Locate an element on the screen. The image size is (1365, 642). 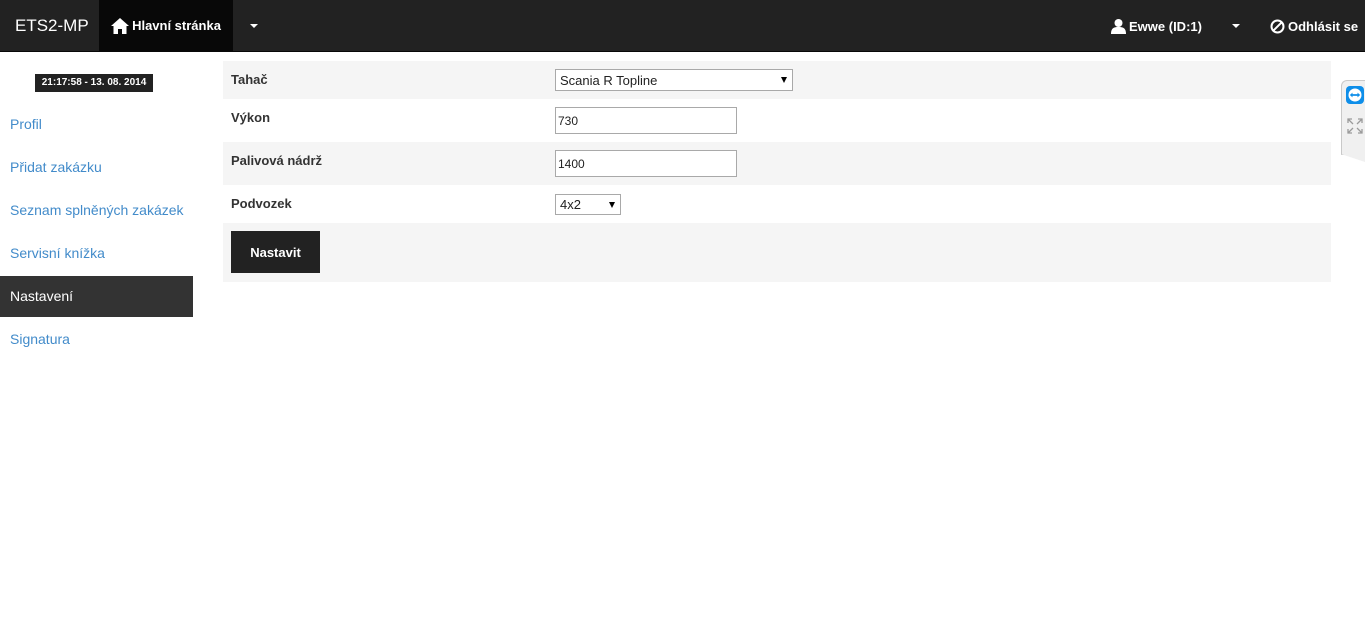
expand-icon is located at coordinates (1355, 126).